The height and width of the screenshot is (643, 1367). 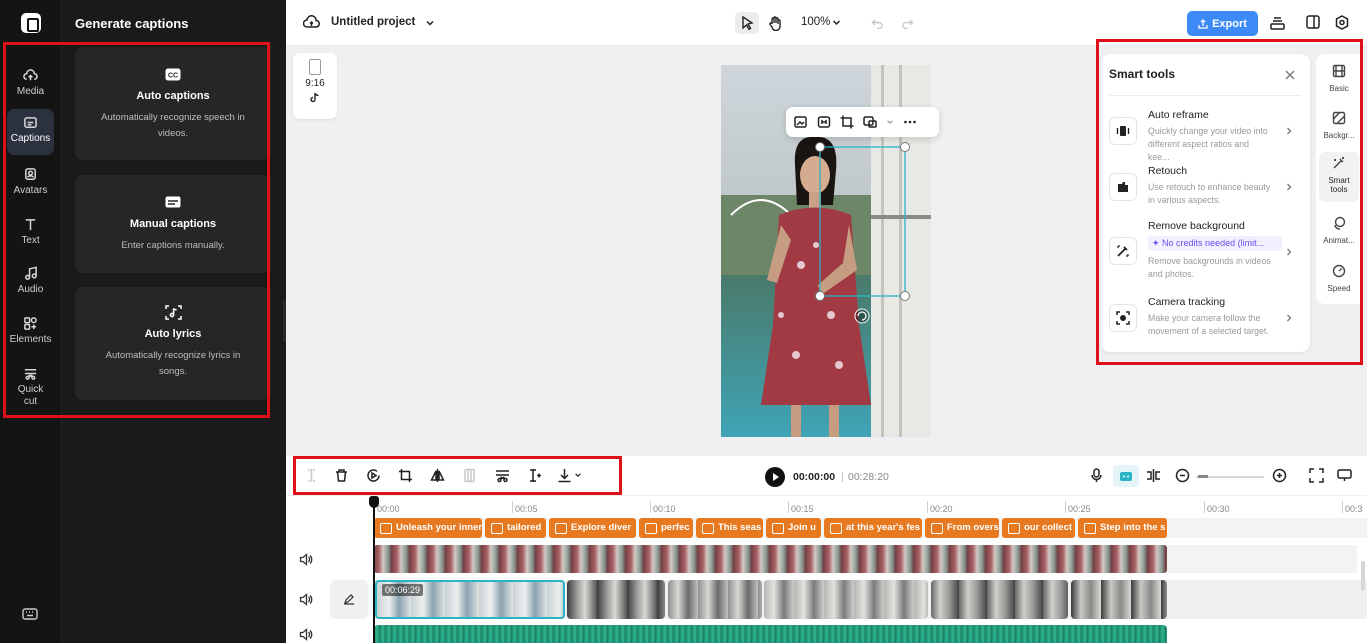 I want to click on more-icon, so click(x=910, y=122).